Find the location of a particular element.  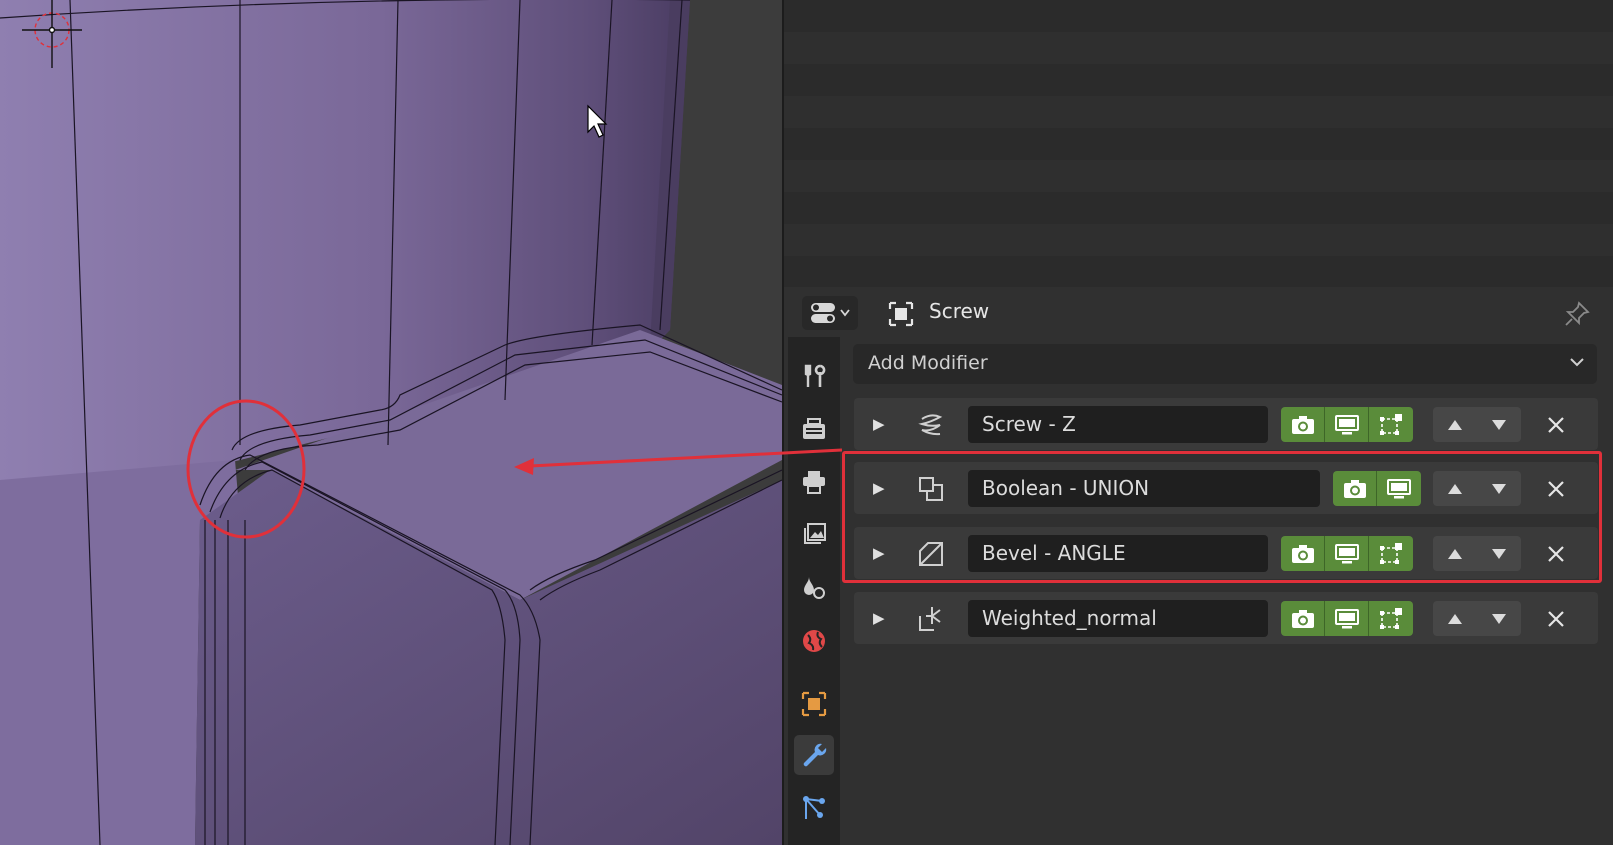

tab-scene is located at coordinates (814, 588).